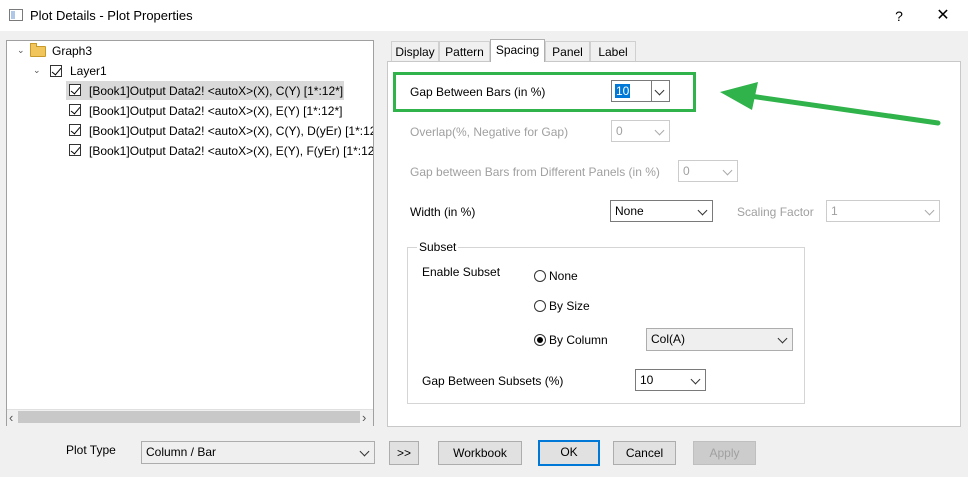 This screenshot has height=477, width=968. What do you see at coordinates (899, 16) in the screenshot?
I see `help-button: ?` at bounding box center [899, 16].